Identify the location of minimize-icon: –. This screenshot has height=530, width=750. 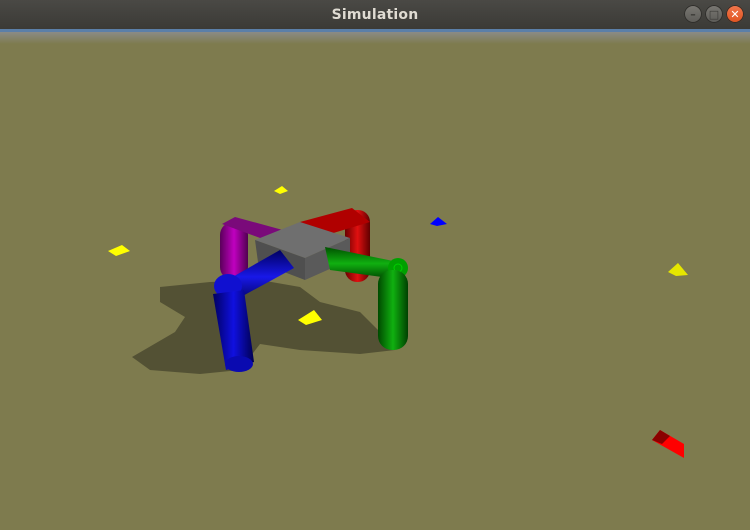
(693, 14).